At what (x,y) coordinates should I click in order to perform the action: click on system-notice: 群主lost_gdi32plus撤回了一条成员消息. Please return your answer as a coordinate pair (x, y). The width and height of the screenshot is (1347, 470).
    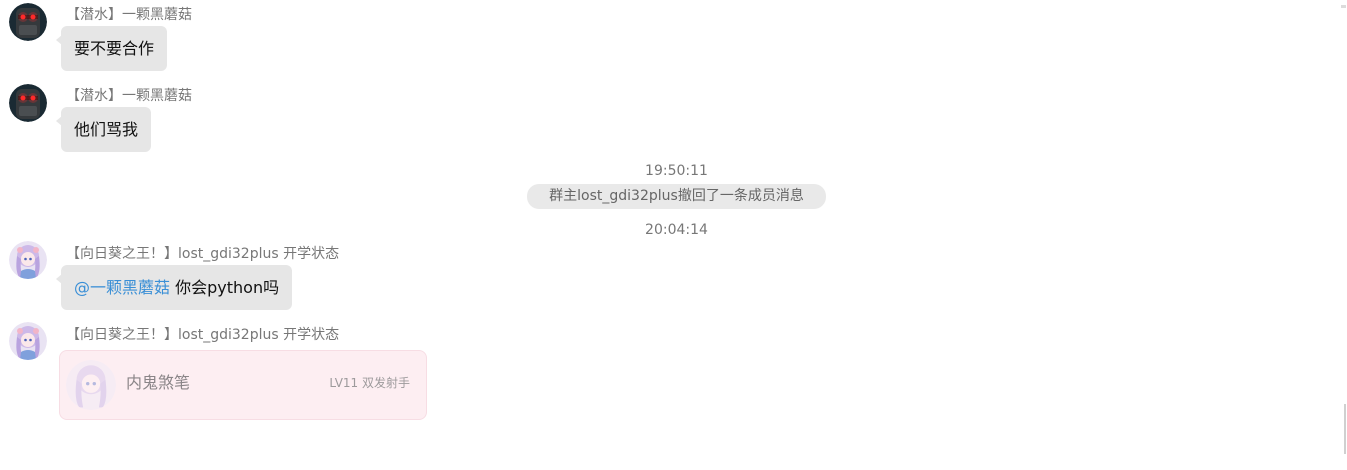
    Looking at the image, I should click on (676, 196).